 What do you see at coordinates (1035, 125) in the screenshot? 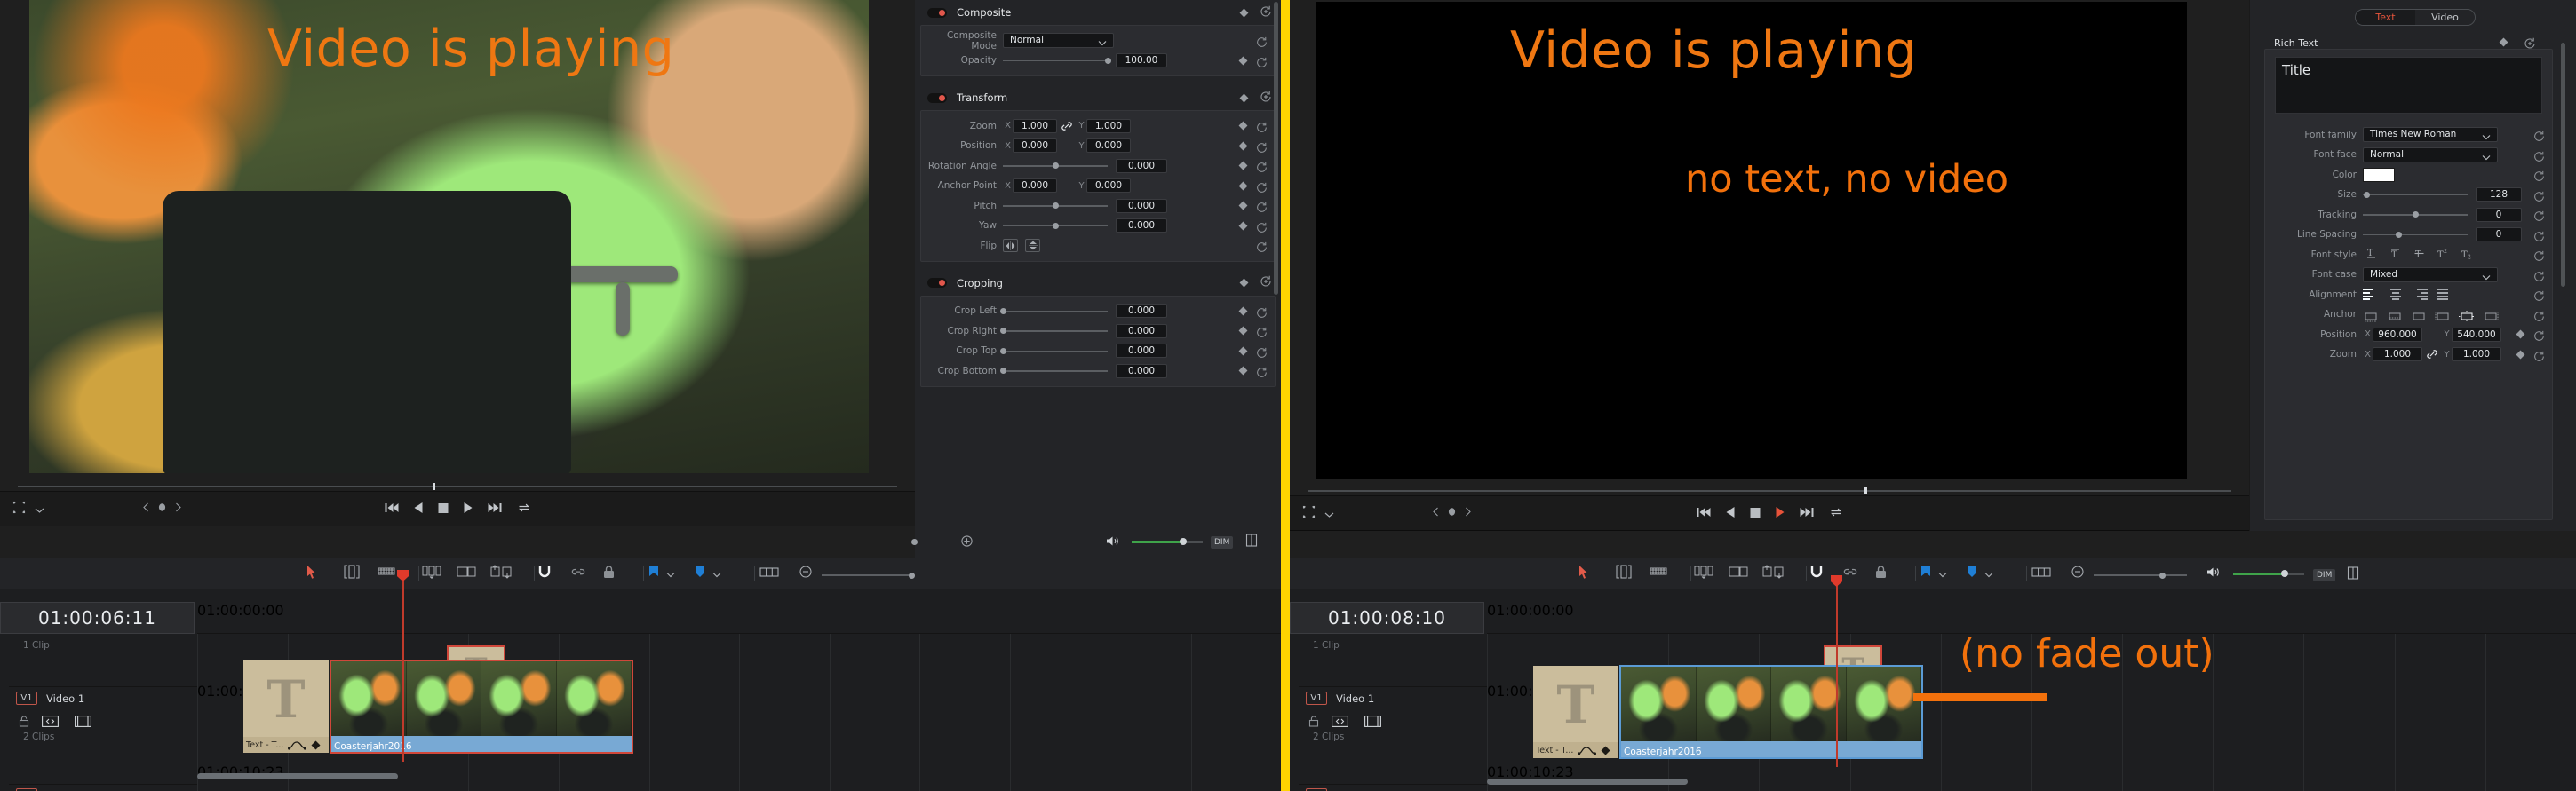
I see `value-zoom-x: 1.000` at bounding box center [1035, 125].